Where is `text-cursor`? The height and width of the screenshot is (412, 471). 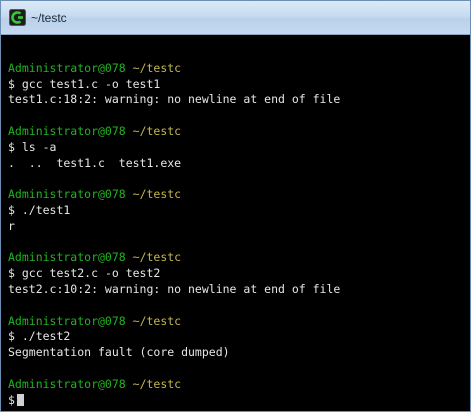 text-cursor is located at coordinates (20, 400).